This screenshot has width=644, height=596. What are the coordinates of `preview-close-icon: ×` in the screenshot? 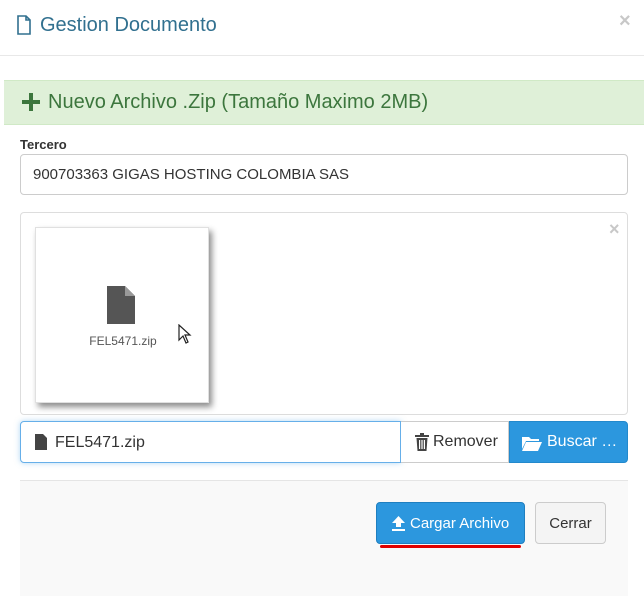 It's located at (614, 229).